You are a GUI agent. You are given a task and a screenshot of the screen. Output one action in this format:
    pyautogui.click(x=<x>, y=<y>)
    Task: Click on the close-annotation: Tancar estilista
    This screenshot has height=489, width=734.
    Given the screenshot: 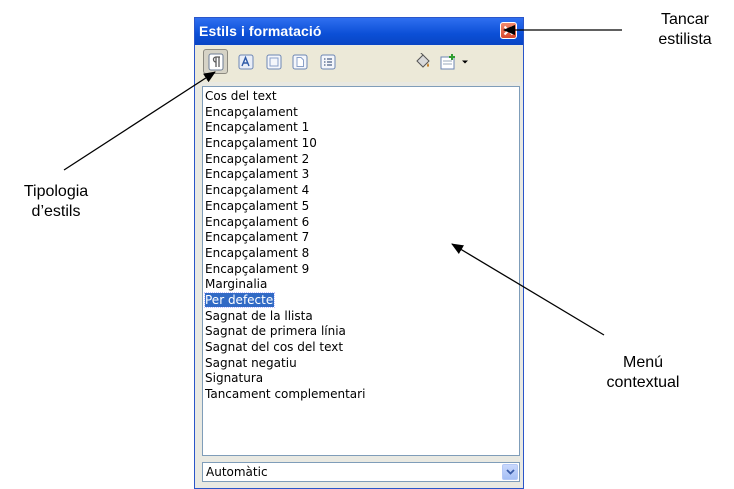 What is the action you would take?
    pyautogui.click(x=685, y=29)
    